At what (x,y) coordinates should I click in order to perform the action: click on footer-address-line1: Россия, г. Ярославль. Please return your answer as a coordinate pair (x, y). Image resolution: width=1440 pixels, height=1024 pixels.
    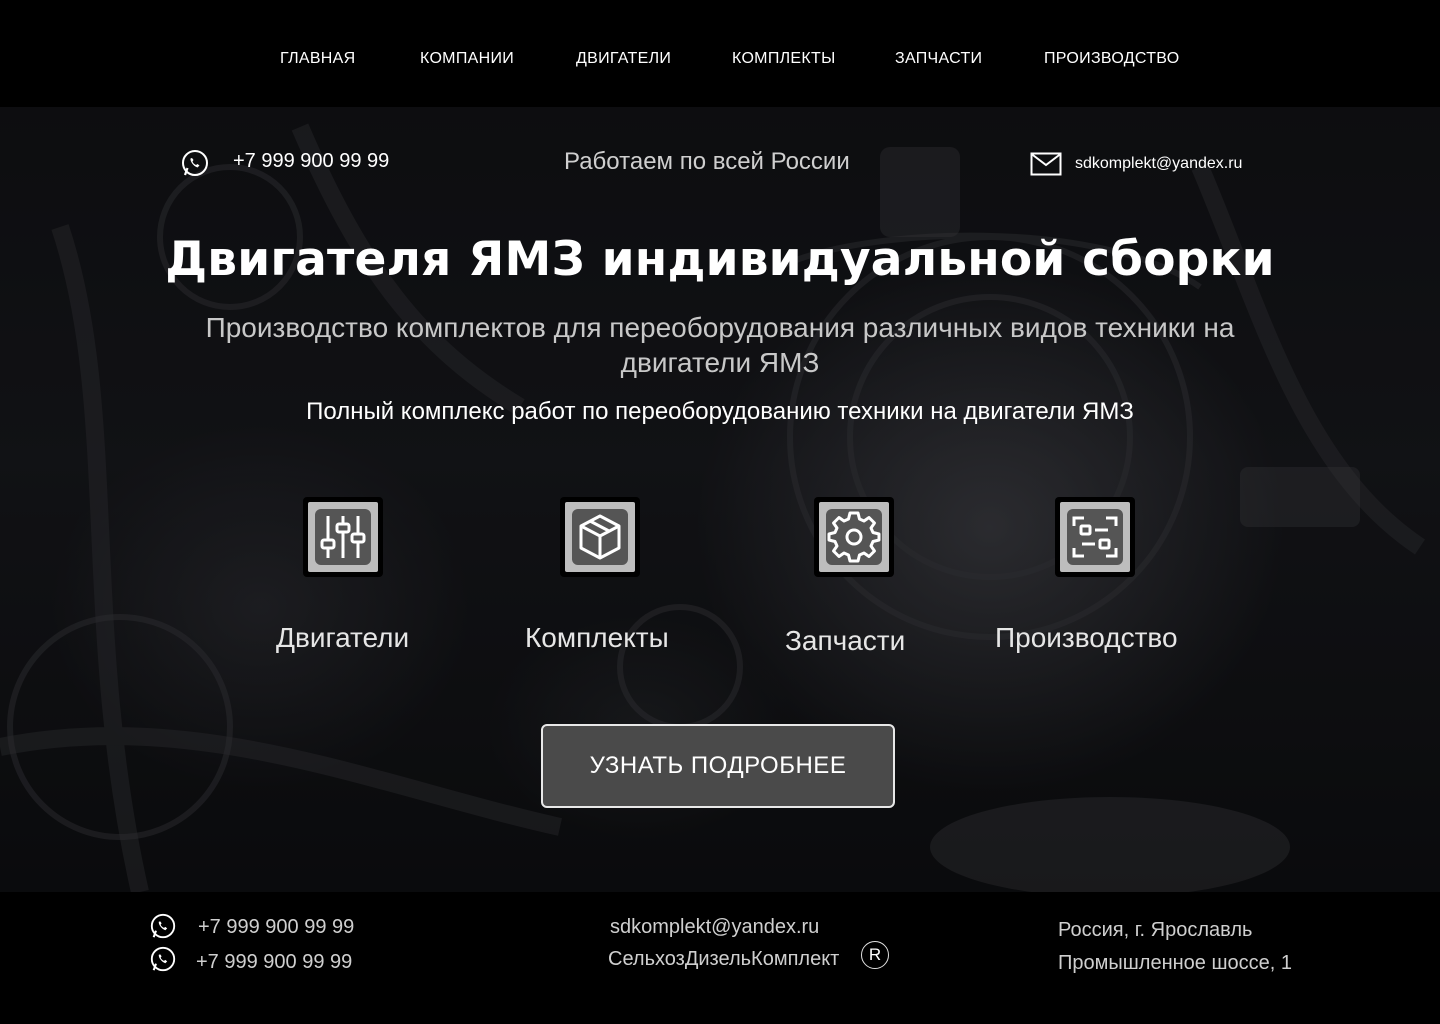
    Looking at the image, I should click on (1155, 930).